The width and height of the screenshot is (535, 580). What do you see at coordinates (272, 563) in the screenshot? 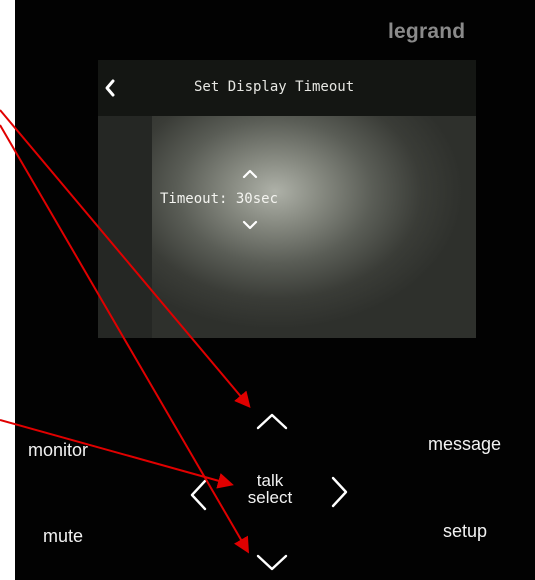
I see `nav-down-chevron-icon` at bounding box center [272, 563].